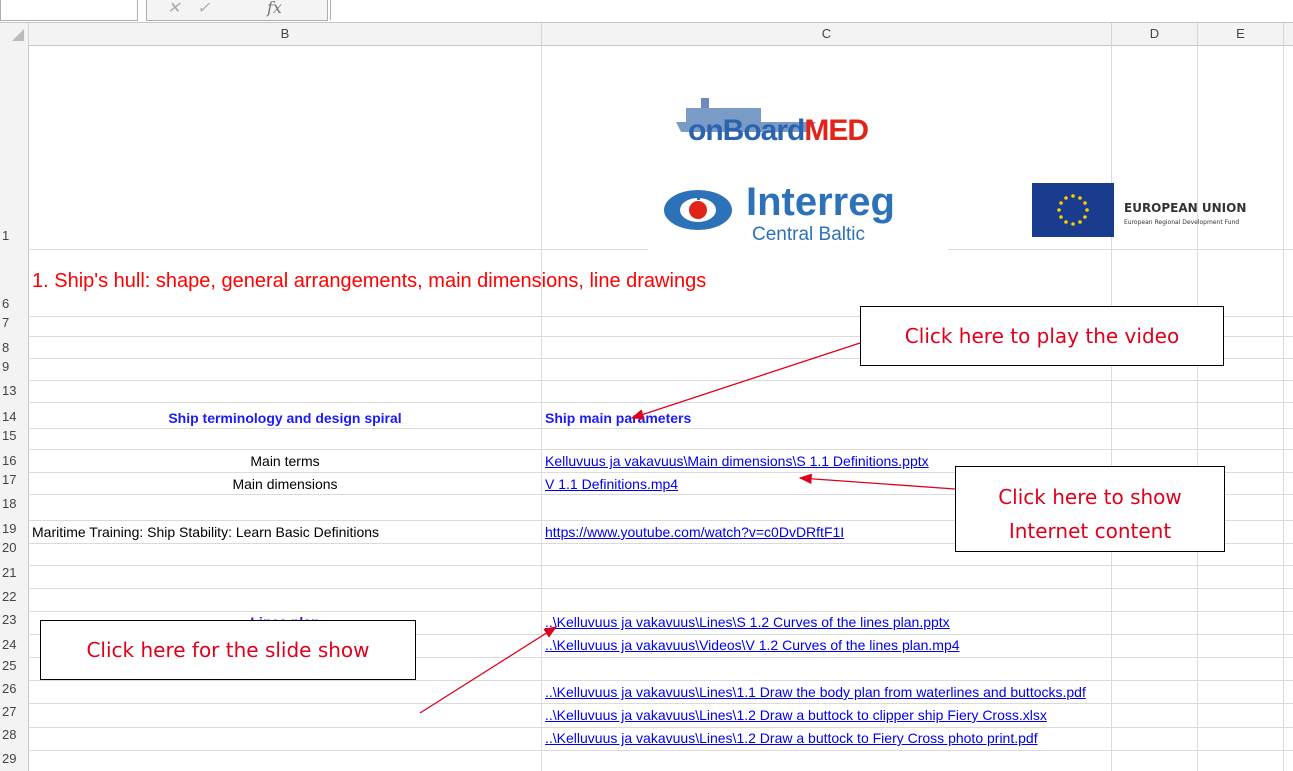 The width and height of the screenshot is (1293, 771). What do you see at coordinates (285, 34) in the screenshot?
I see `column-header-b: B` at bounding box center [285, 34].